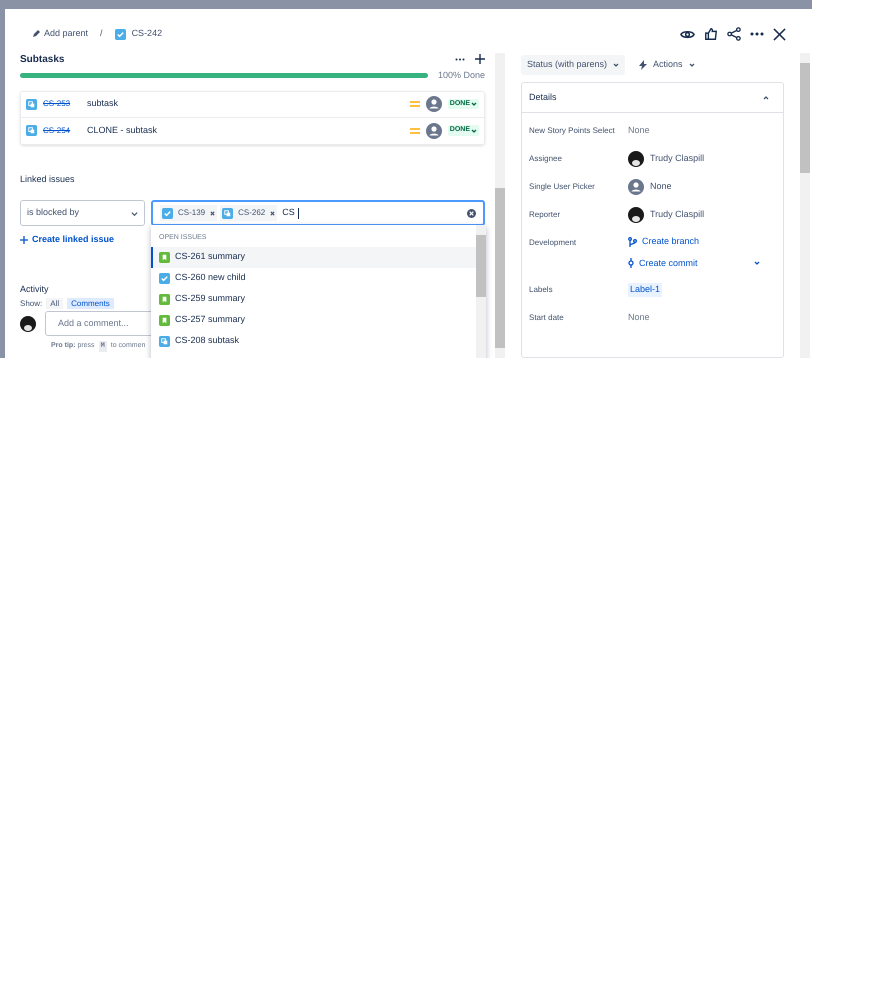 This screenshot has width=872, height=999. Describe the element at coordinates (645, 290) in the screenshot. I see `label-tag: Label-1` at that location.